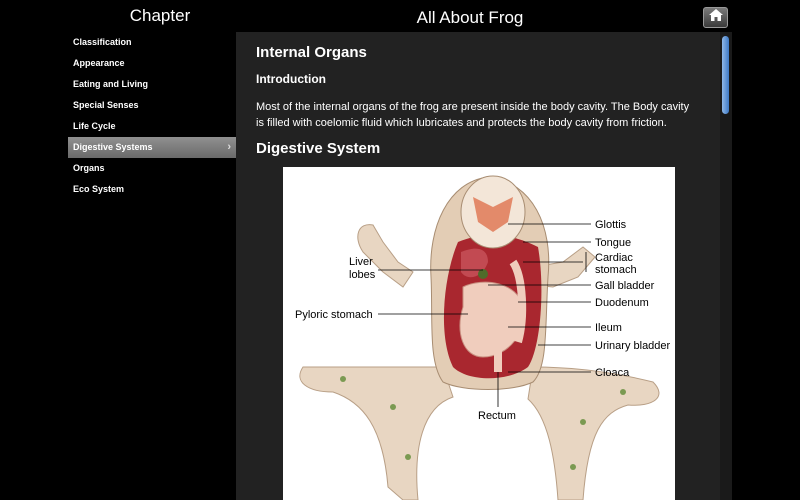 The width and height of the screenshot is (800, 500). What do you see at coordinates (102, 42) in the screenshot?
I see `sidebar-item-label: Classification` at bounding box center [102, 42].